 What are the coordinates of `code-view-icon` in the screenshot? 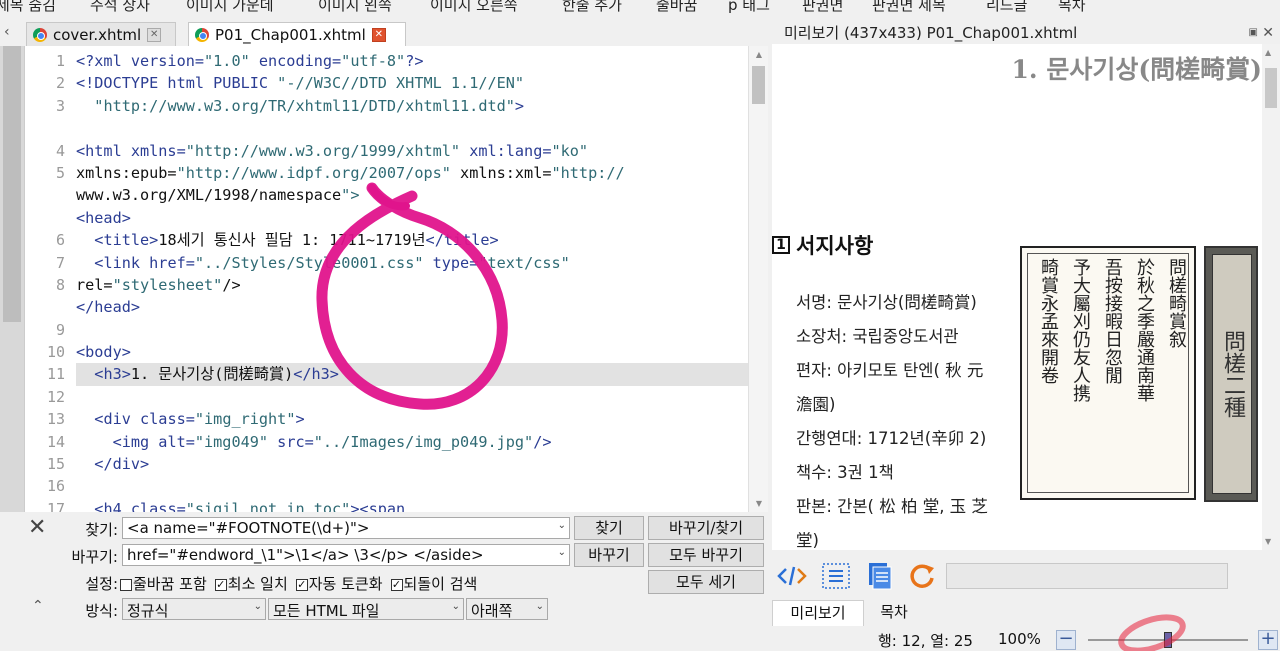 It's located at (792, 576).